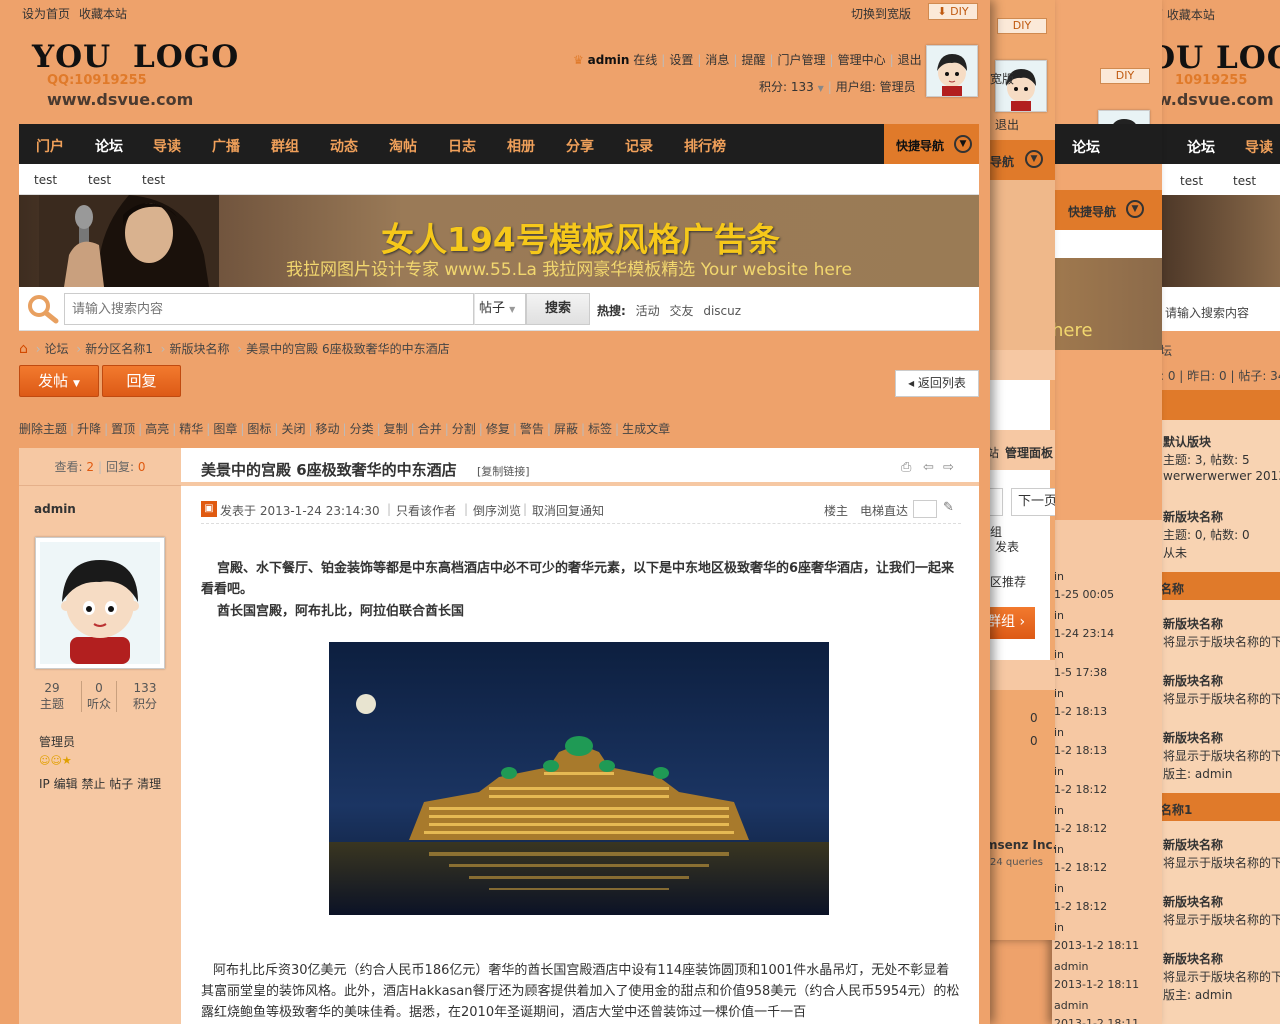 This screenshot has width=1280, height=1024. What do you see at coordinates (498, 429) in the screenshot?
I see `mod-action-link: 修复` at bounding box center [498, 429].